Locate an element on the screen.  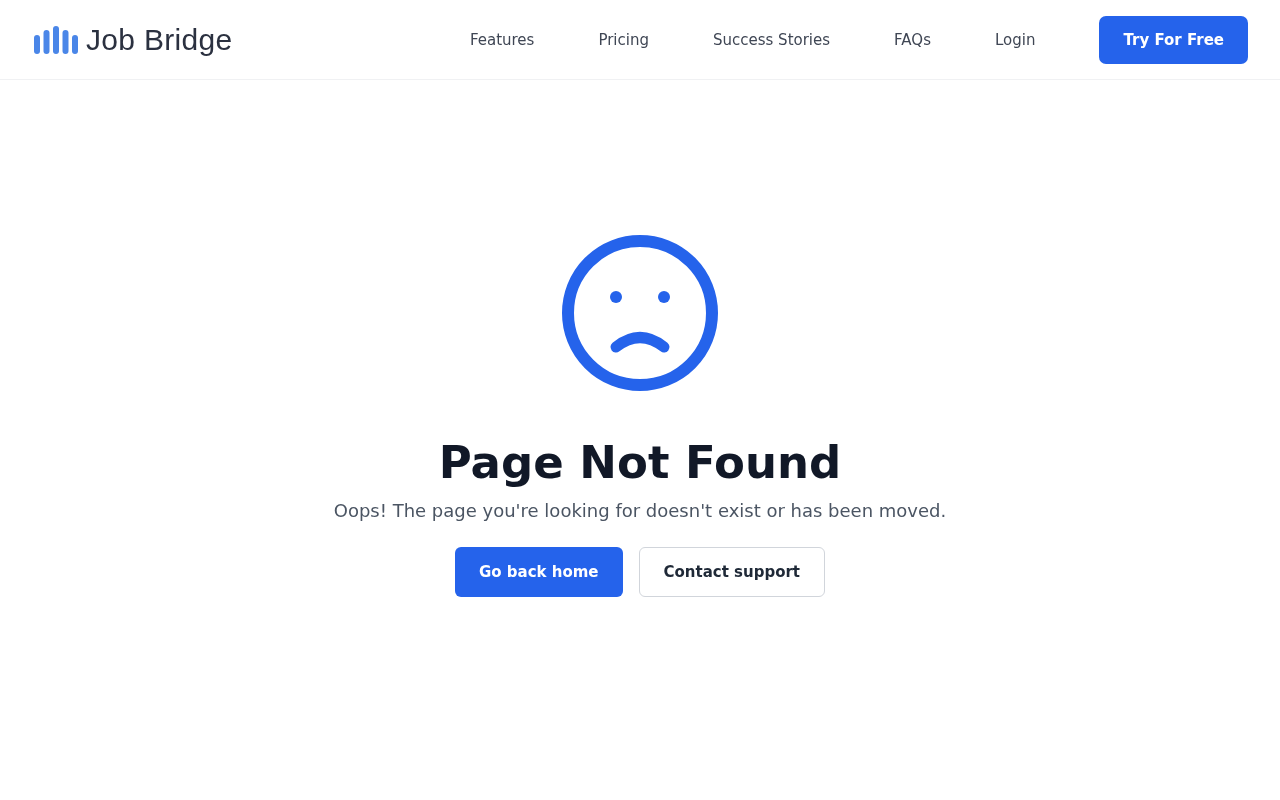
nav-link: Login is located at coordinates (1015, 39).